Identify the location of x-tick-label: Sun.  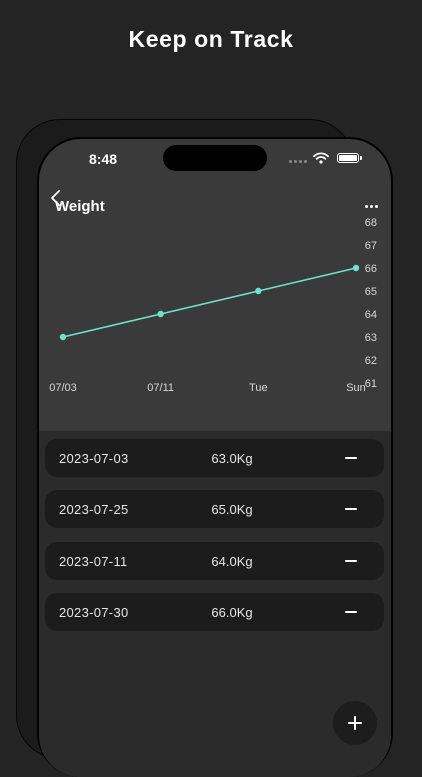
(356, 388).